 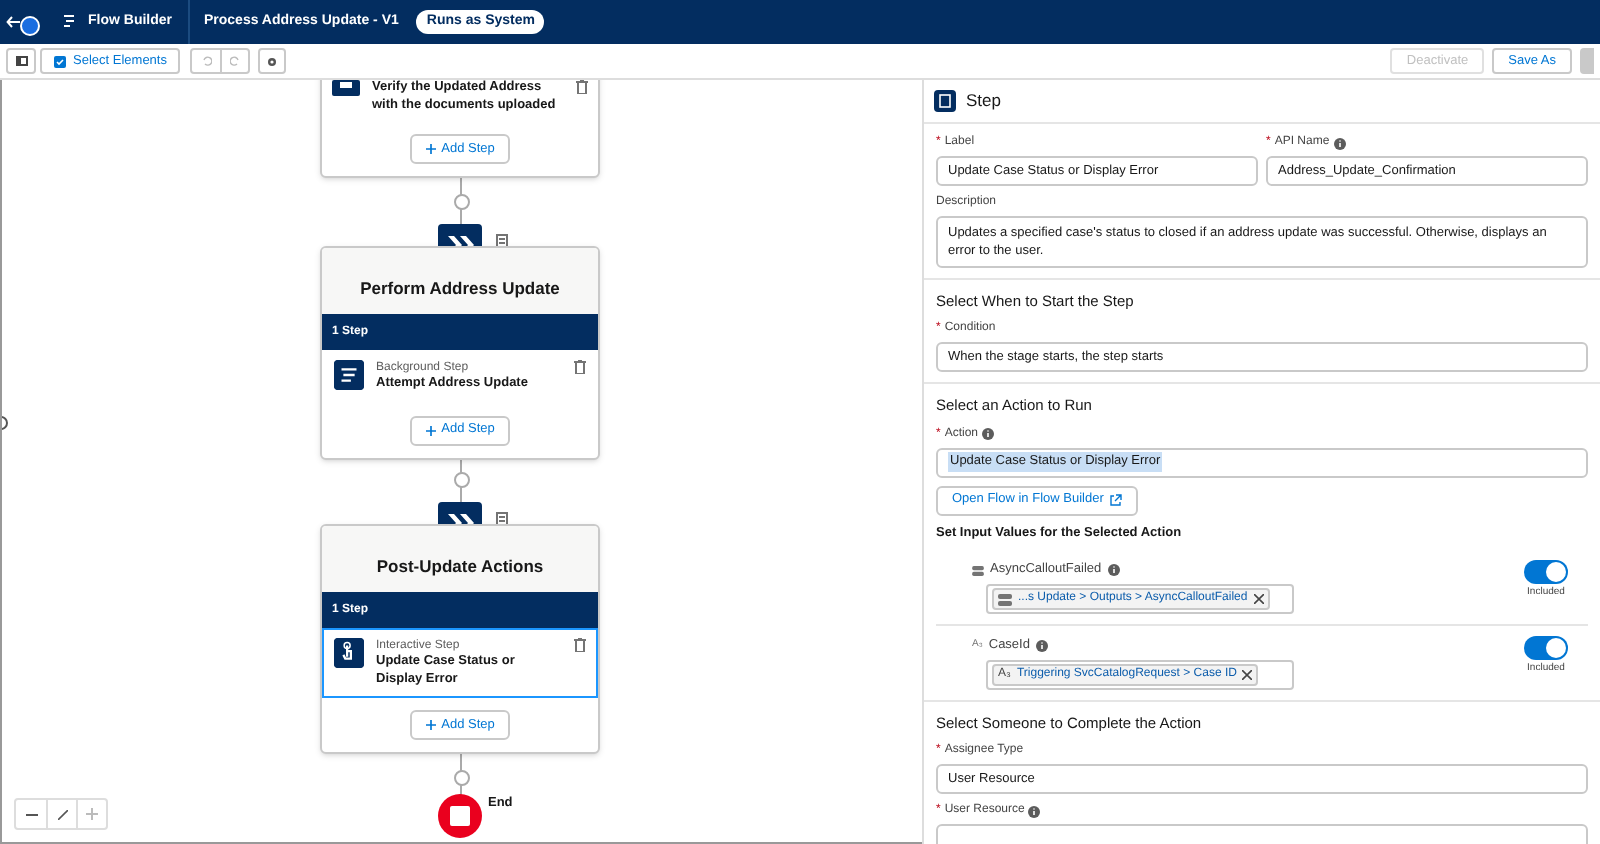 I want to click on panel-title: Step, so click(x=983, y=101).